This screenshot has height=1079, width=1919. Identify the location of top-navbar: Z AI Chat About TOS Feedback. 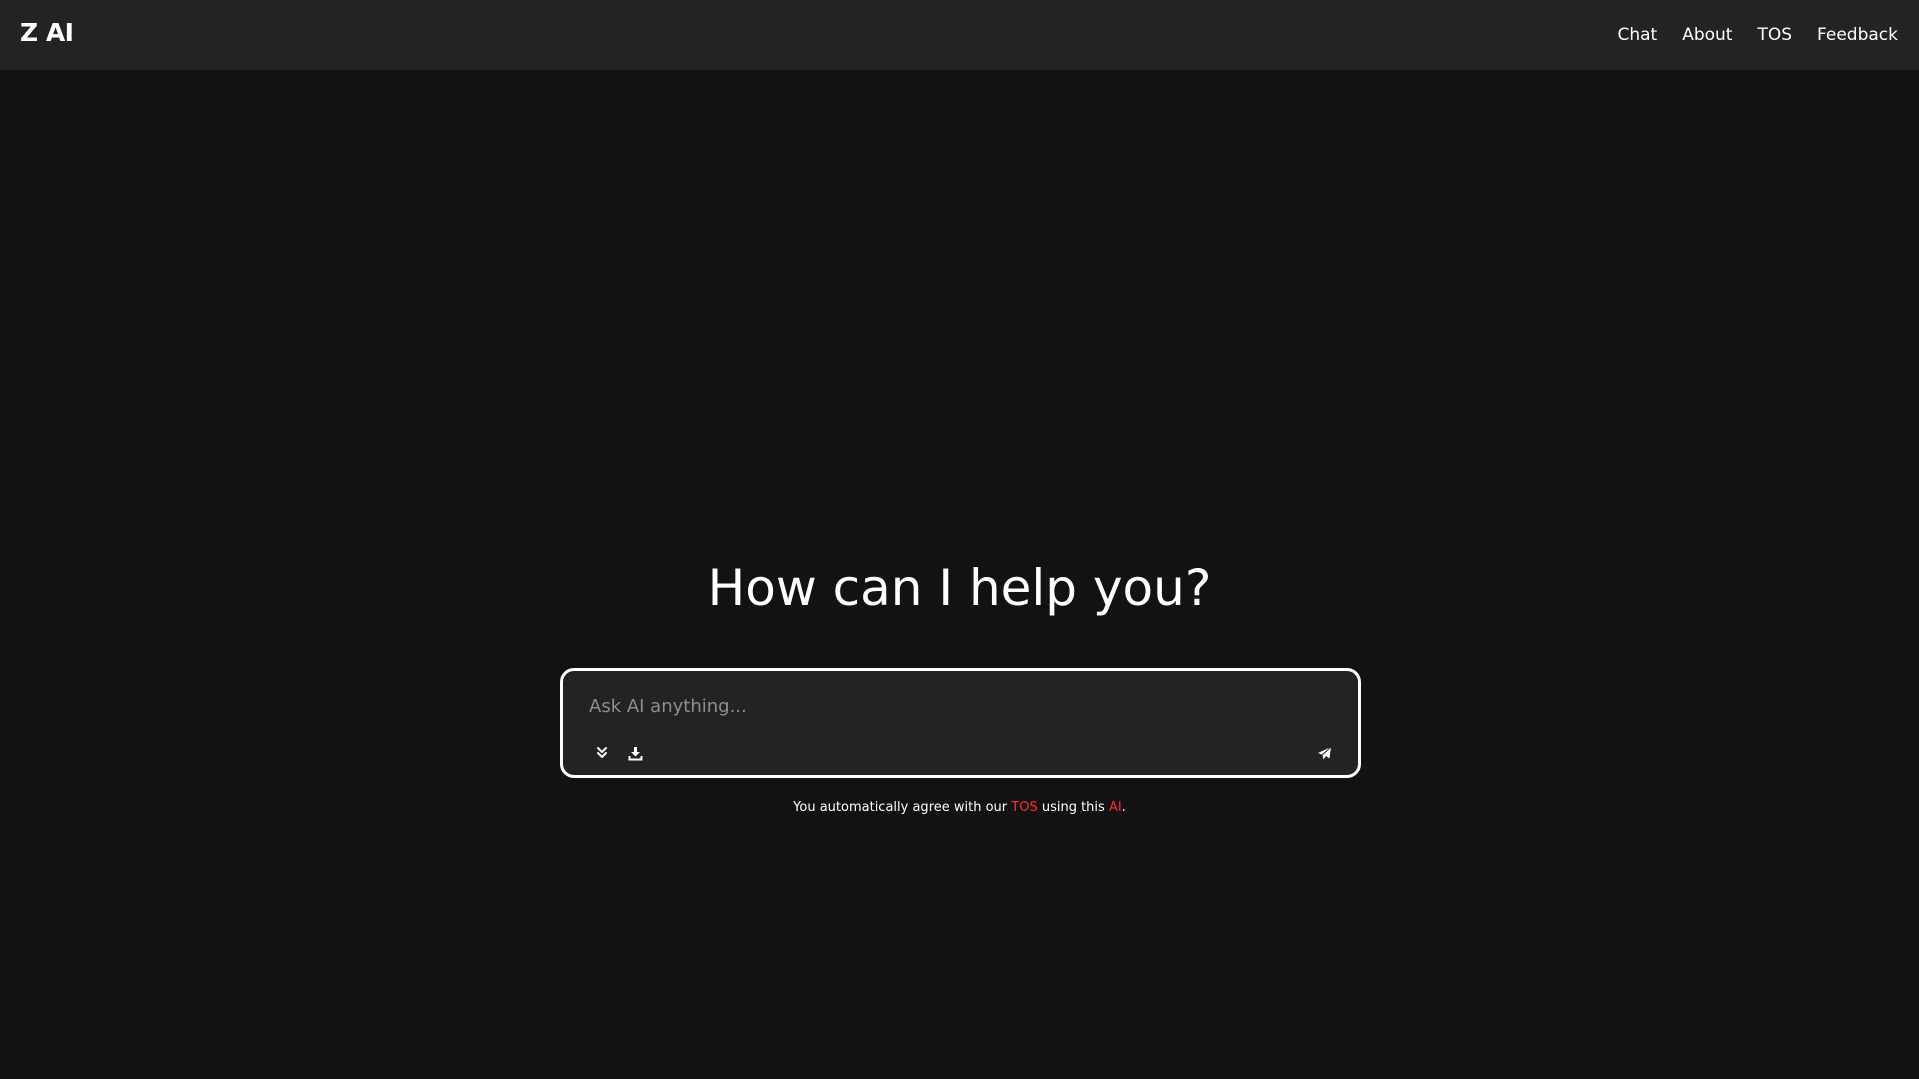
(959, 35).